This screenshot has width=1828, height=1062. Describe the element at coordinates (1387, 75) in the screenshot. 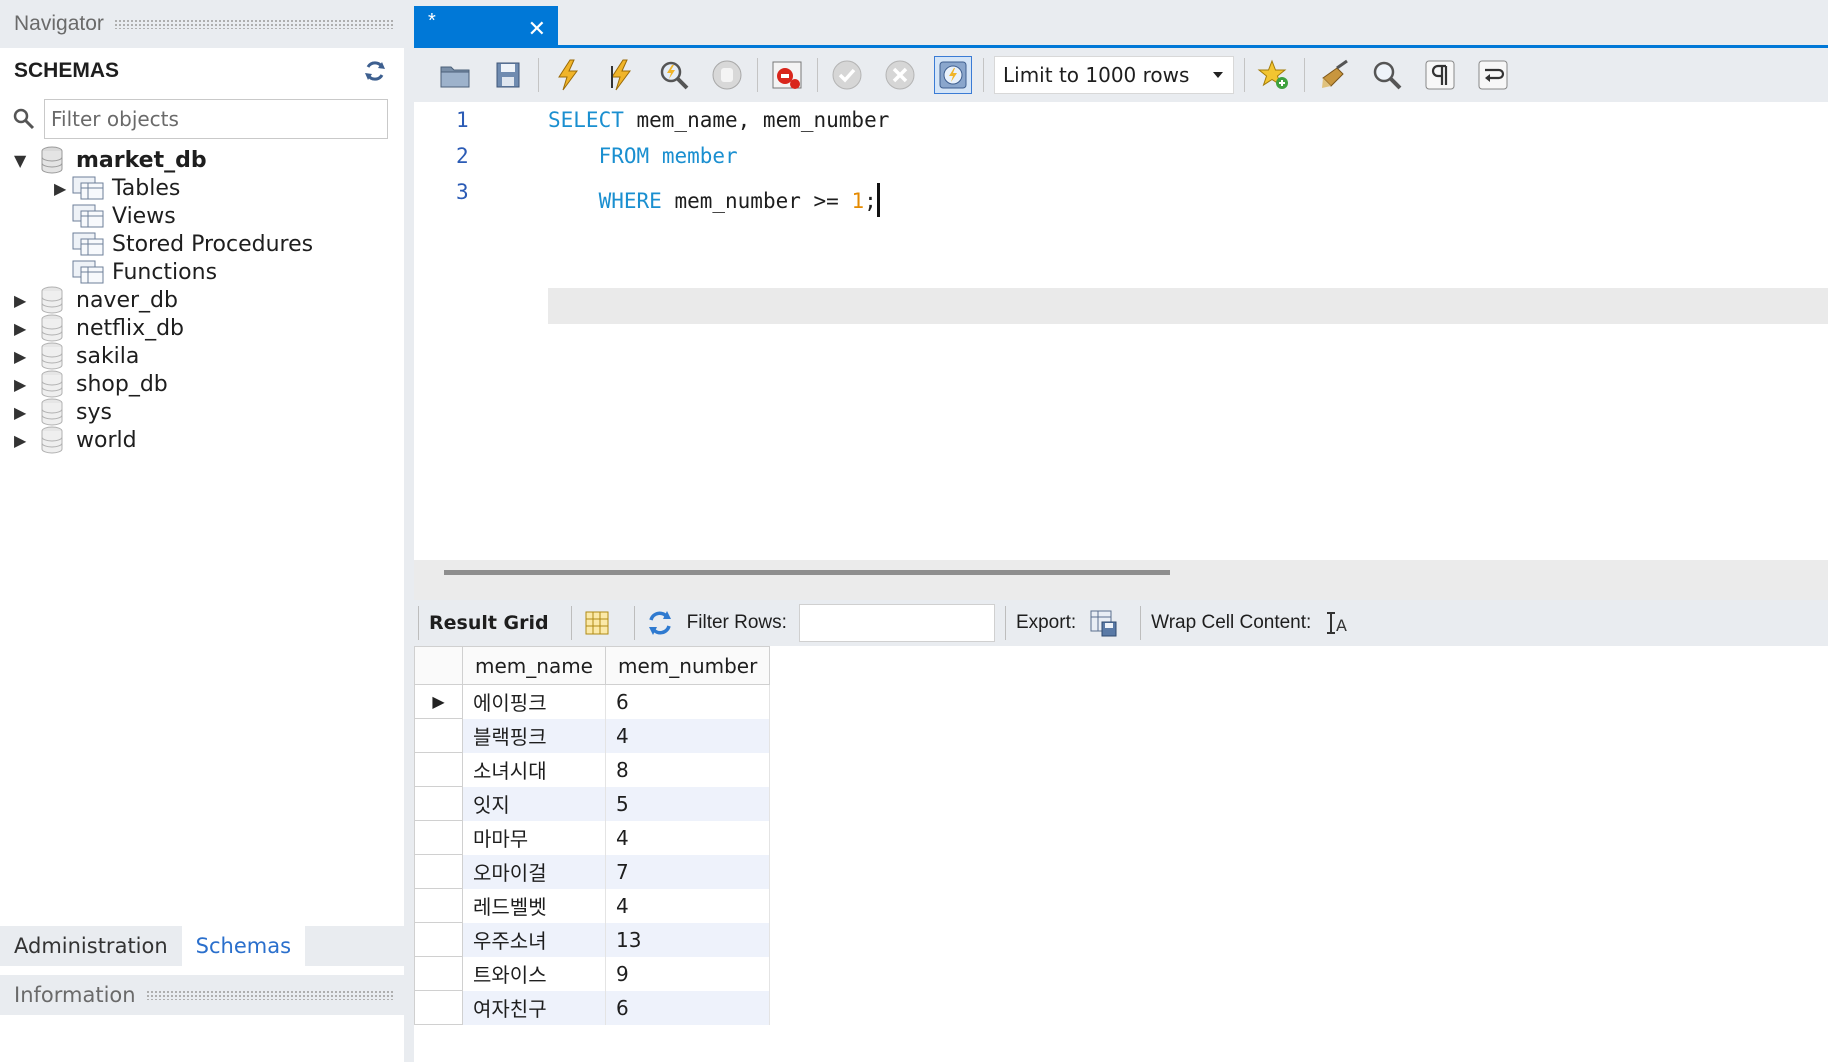

I see `find-button` at that location.